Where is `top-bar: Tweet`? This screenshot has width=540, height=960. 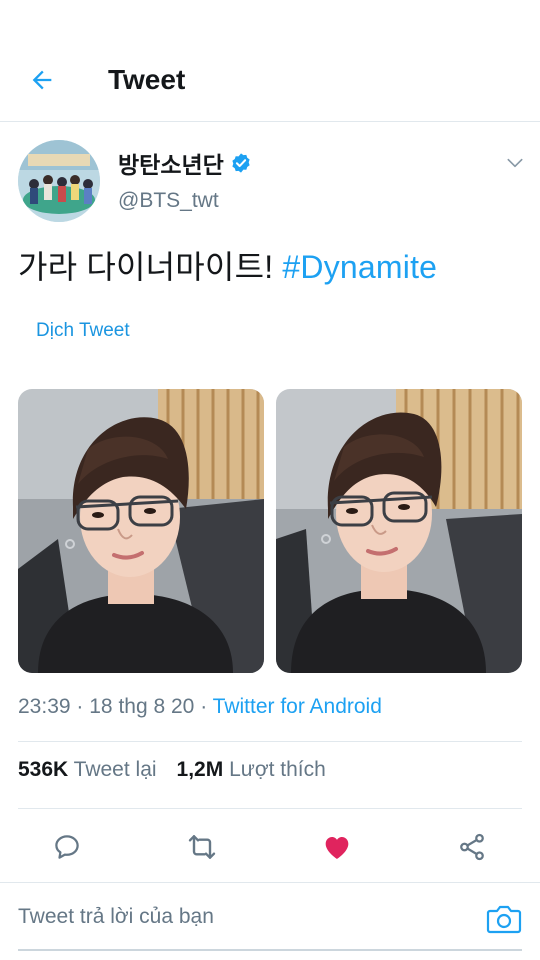
top-bar: Tweet is located at coordinates (270, 61).